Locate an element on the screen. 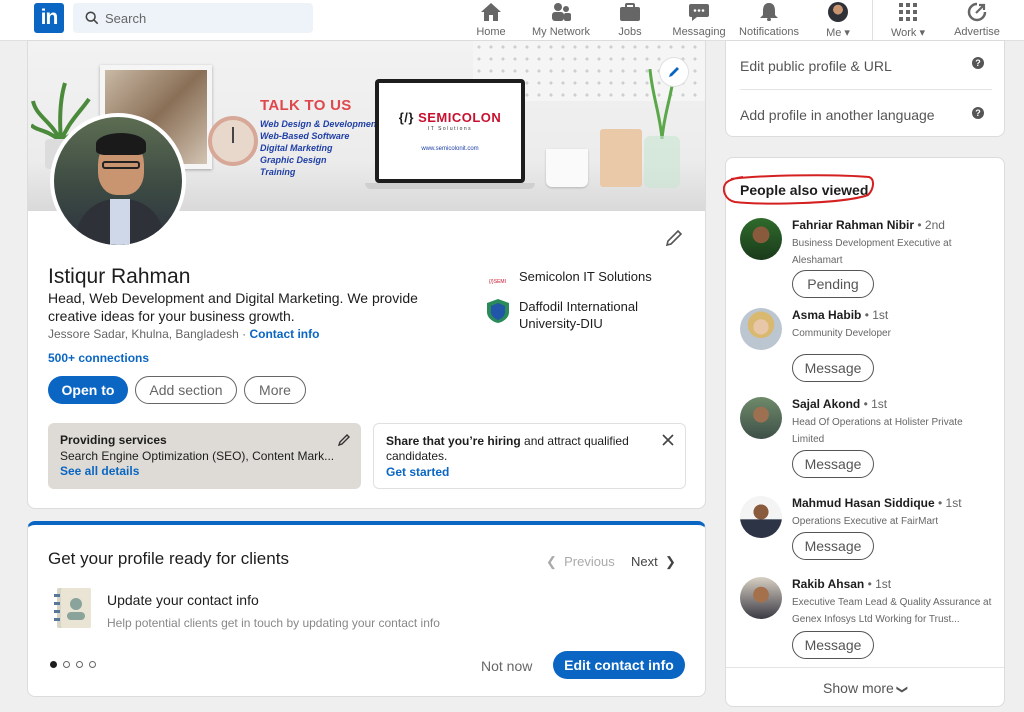 This screenshot has height=712, width=1024. briefcase-icon is located at coordinates (630, 12).